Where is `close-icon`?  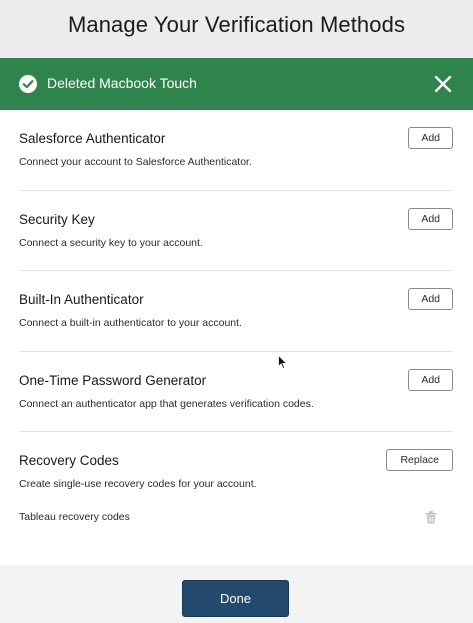 close-icon is located at coordinates (443, 84).